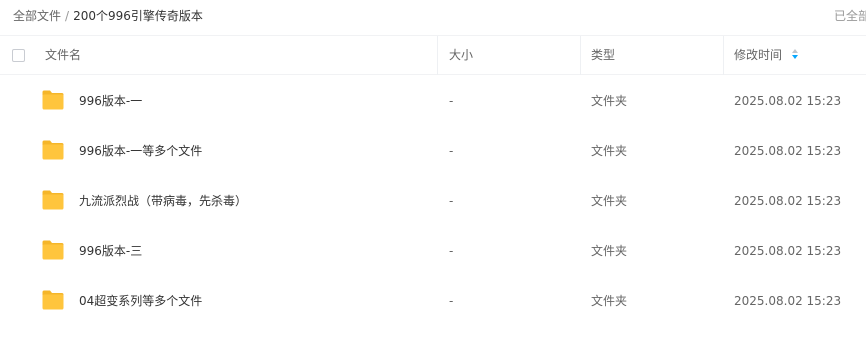 Image resolution: width=866 pixels, height=362 pixels. What do you see at coordinates (140, 151) in the screenshot?
I see `file-name: 996版本-一等多个文件` at bounding box center [140, 151].